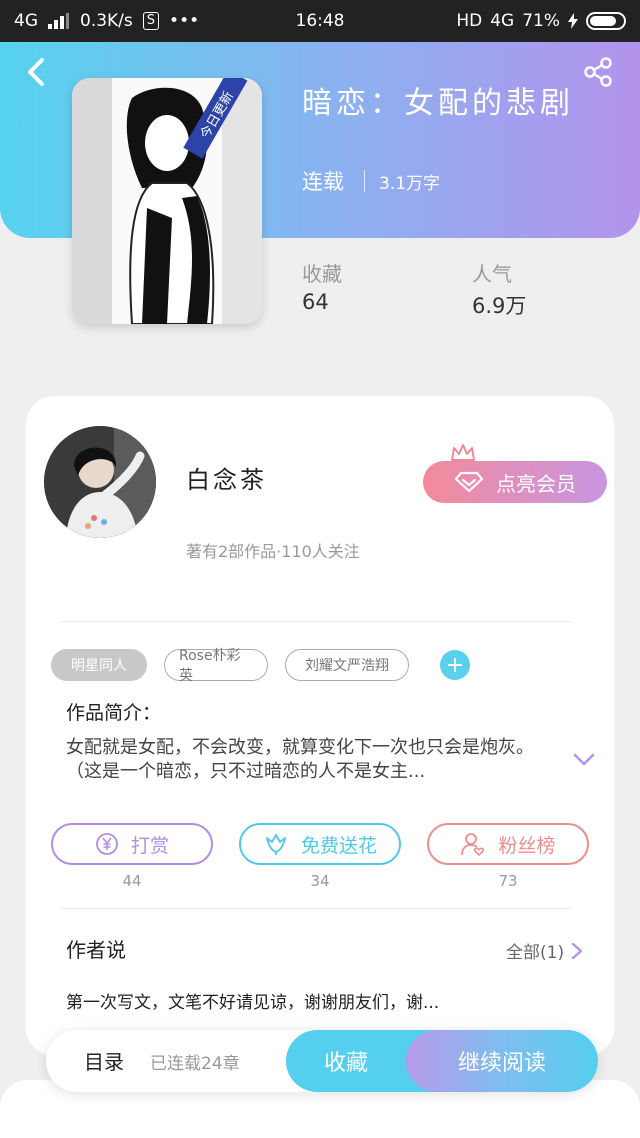 Image resolution: width=640 pixels, height=1138 pixels. I want to click on vip-button: 点亮会员, so click(515, 482).